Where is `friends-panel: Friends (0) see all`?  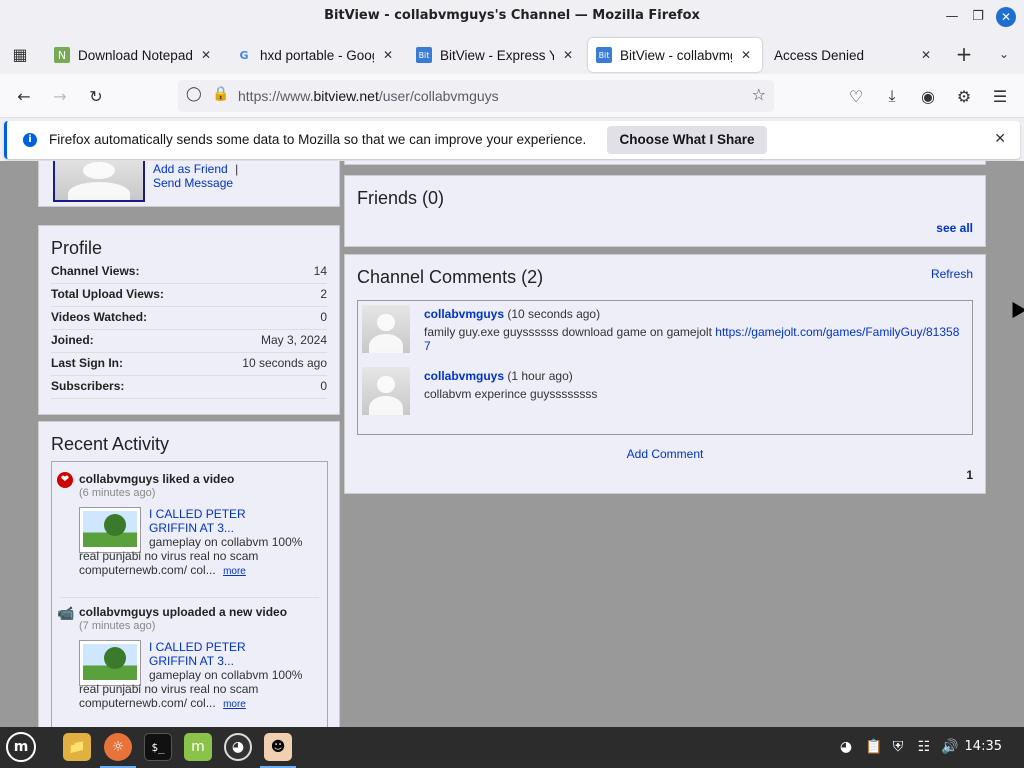 friends-panel: Friends (0) see all is located at coordinates (665, 211).